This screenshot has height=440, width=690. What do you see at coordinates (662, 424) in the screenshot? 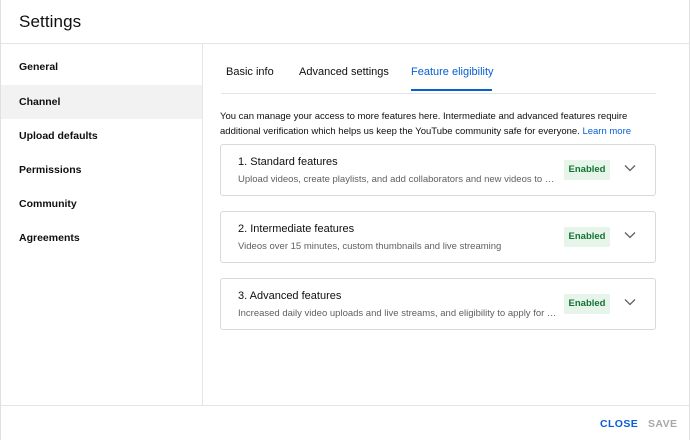
I see `save-button: SAVE` at bounding box center [662, 424].